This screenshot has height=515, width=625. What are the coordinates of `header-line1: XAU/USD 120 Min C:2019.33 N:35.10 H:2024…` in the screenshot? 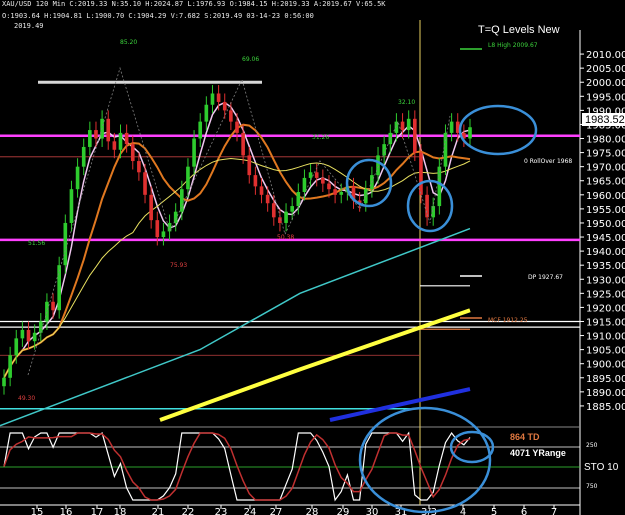 It's located at (194, 4).